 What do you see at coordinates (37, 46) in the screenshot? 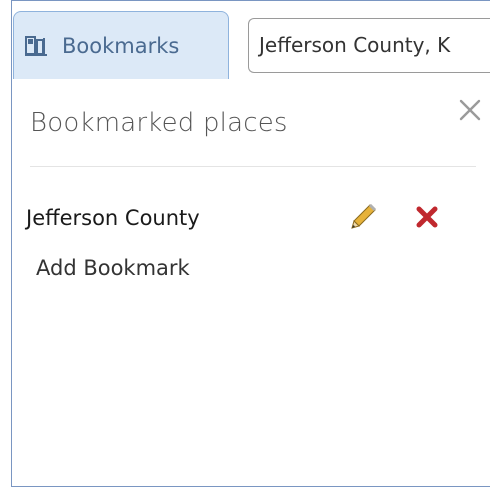
I see `bookmark-book-icon` at bounding box center [37, 46].